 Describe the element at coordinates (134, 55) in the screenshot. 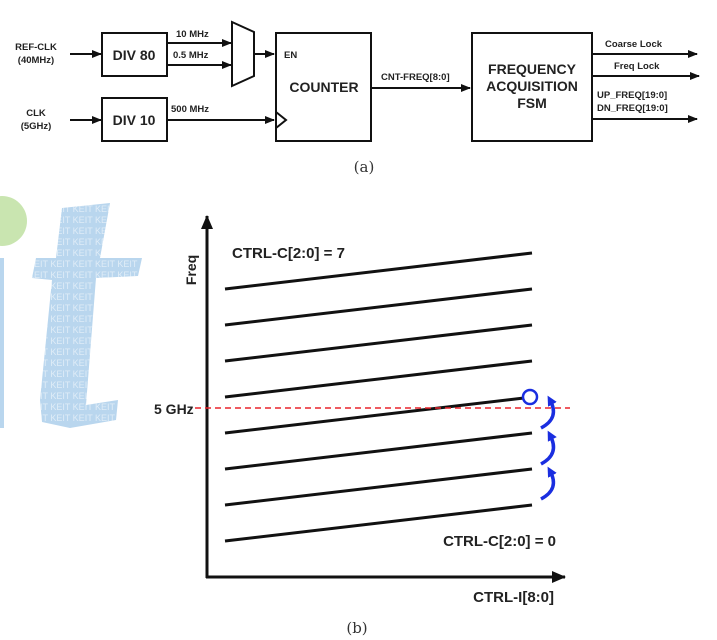

I see `div80-label: DIV 80` at that location.